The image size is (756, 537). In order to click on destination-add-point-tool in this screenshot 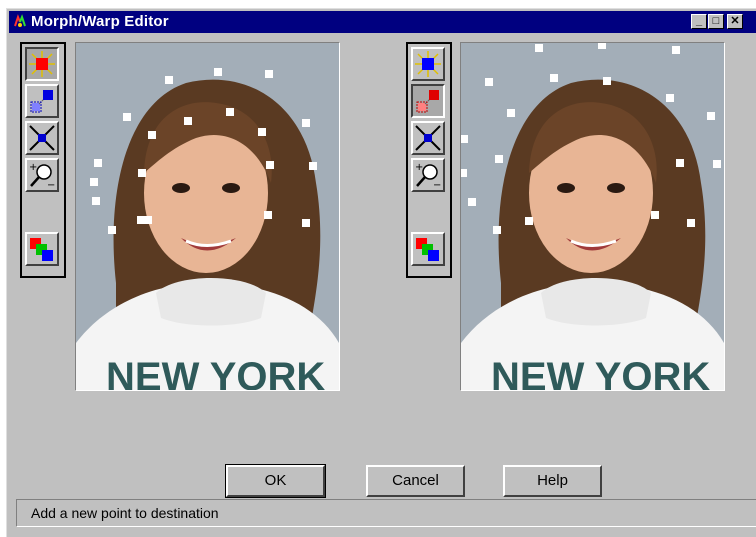, I will do `click(428, 64)`.